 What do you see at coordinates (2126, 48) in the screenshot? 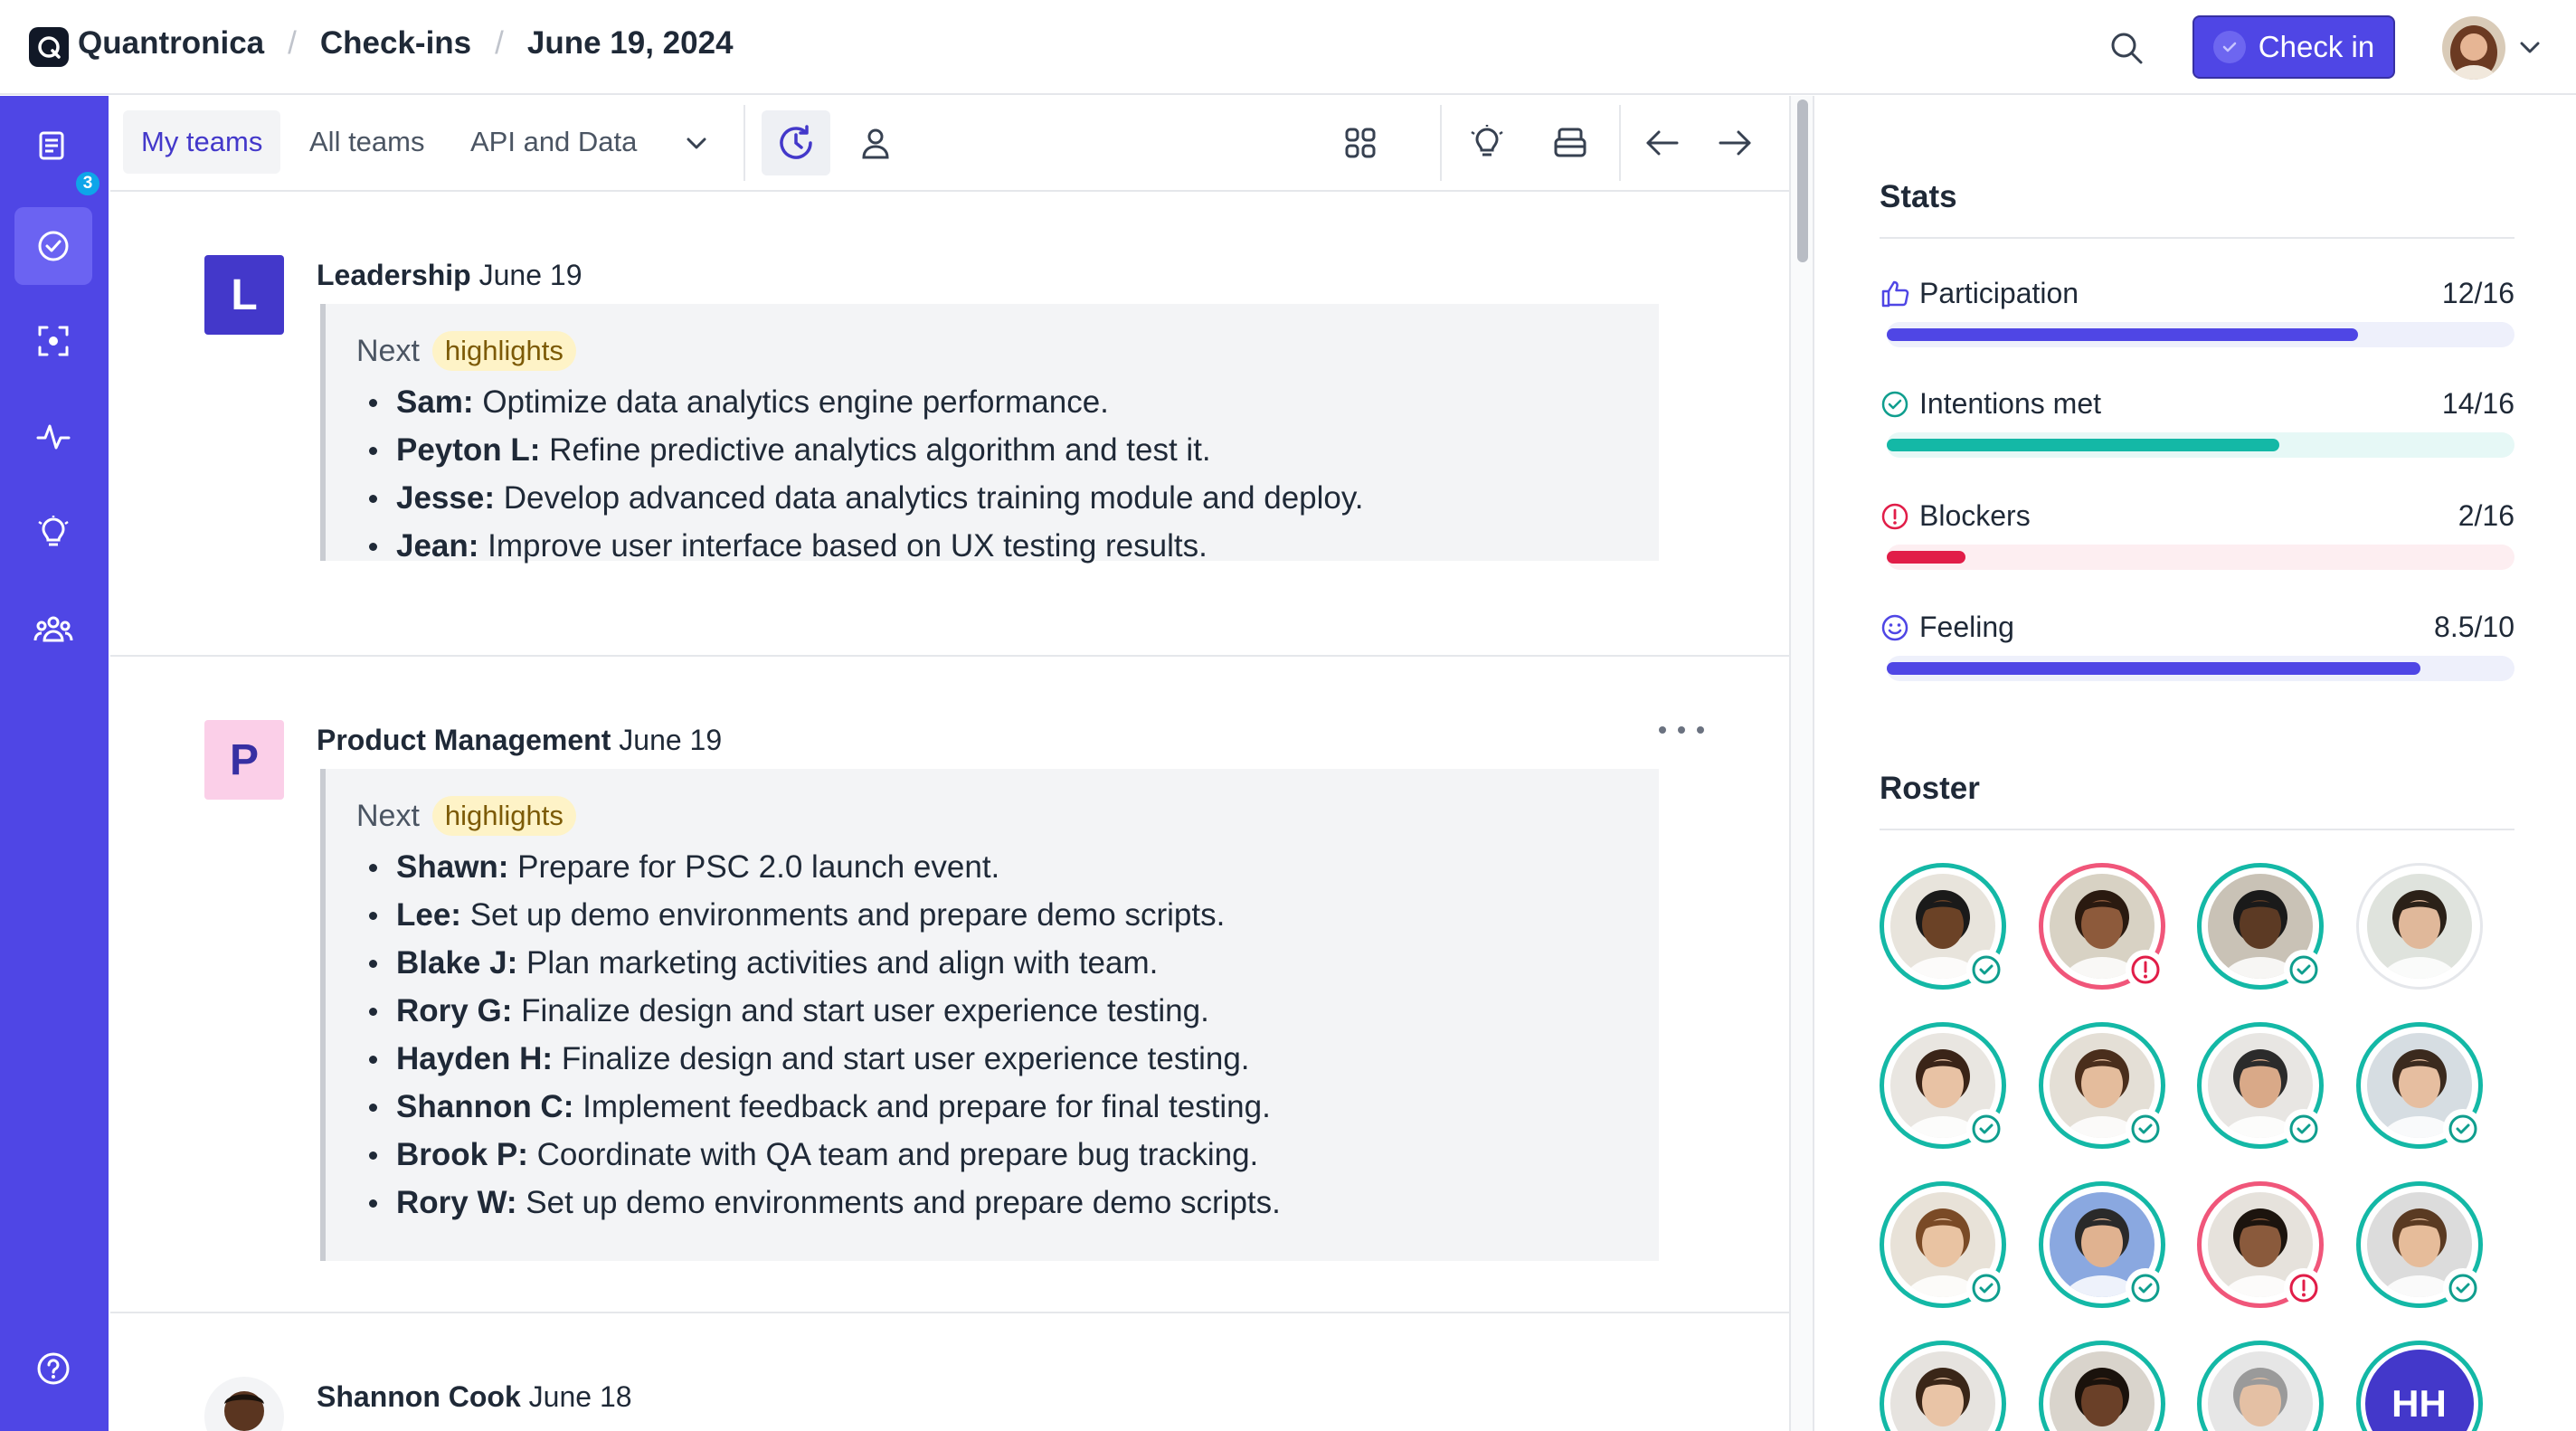
I see `search-icon` at bounding box center [2126, 48].